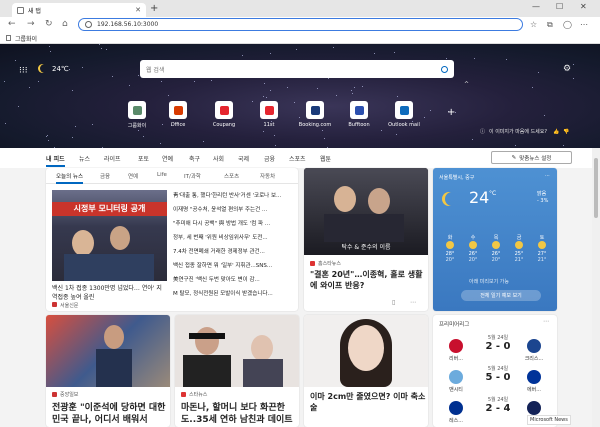 Image resolution: width=600 pixels, height=427 pixels. What do you see at coordinates (267, 176) in the screenshot?
I see `news-subtab: 자동차` at bounding box center [267, 176].